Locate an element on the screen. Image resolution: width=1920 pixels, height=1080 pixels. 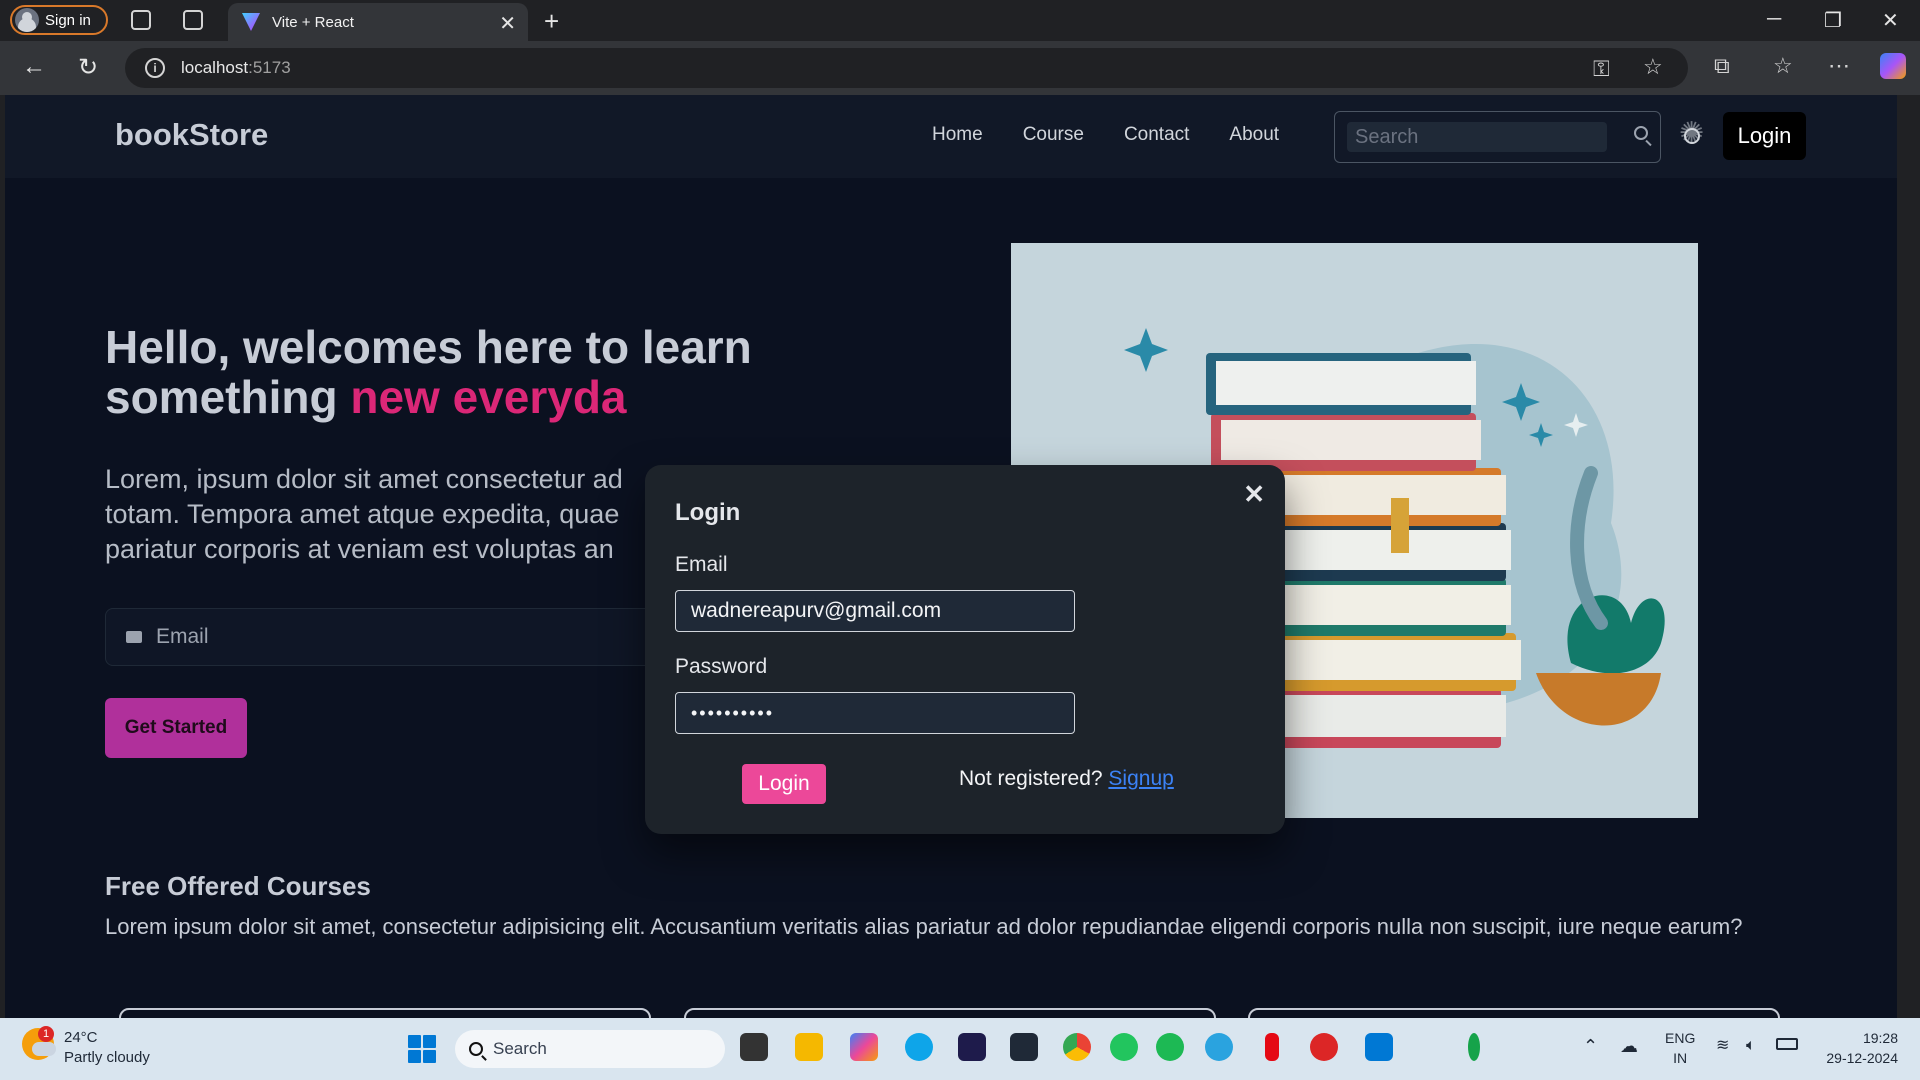
close-modal-icon: ✕ is located at coordinates (1254, 494).